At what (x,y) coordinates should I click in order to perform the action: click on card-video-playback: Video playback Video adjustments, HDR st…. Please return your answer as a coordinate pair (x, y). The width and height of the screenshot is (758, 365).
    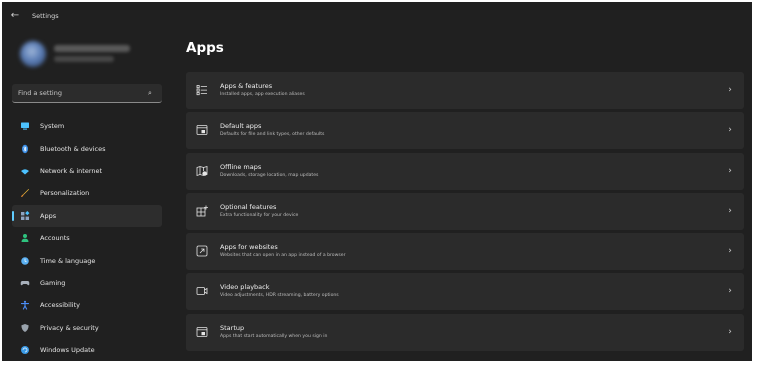
    Looking at the image, I should click on (465, 292).